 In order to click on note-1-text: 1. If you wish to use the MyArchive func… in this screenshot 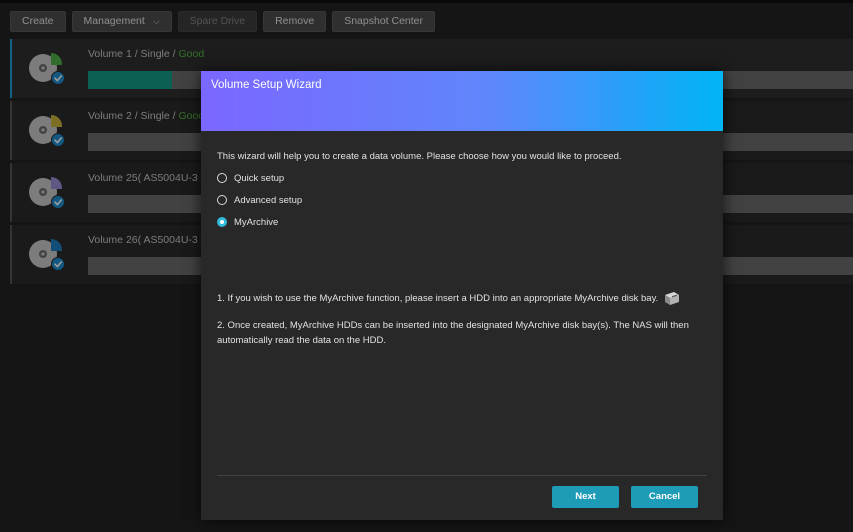, I will do `click(438, 298)`.